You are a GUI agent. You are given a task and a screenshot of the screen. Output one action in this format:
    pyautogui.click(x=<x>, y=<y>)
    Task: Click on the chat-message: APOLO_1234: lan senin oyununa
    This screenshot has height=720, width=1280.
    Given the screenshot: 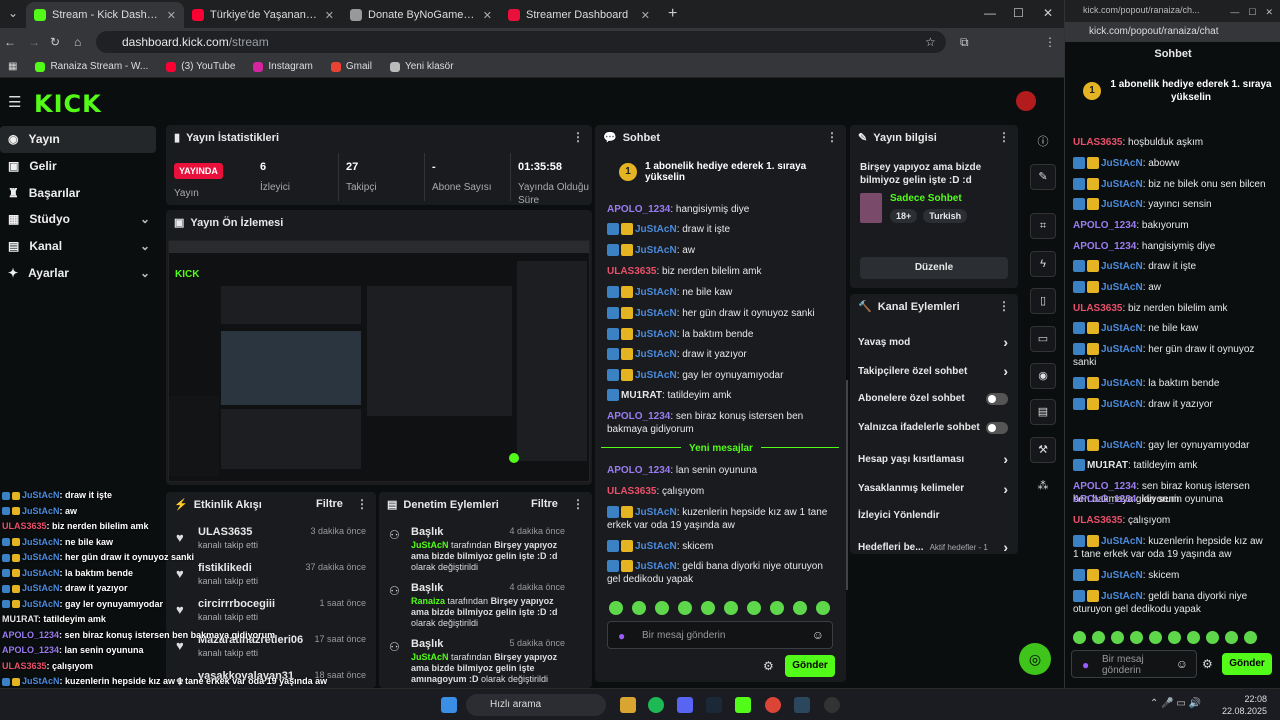 What is the action you would take?
    pyautogui.click(x=722, y=470)
    